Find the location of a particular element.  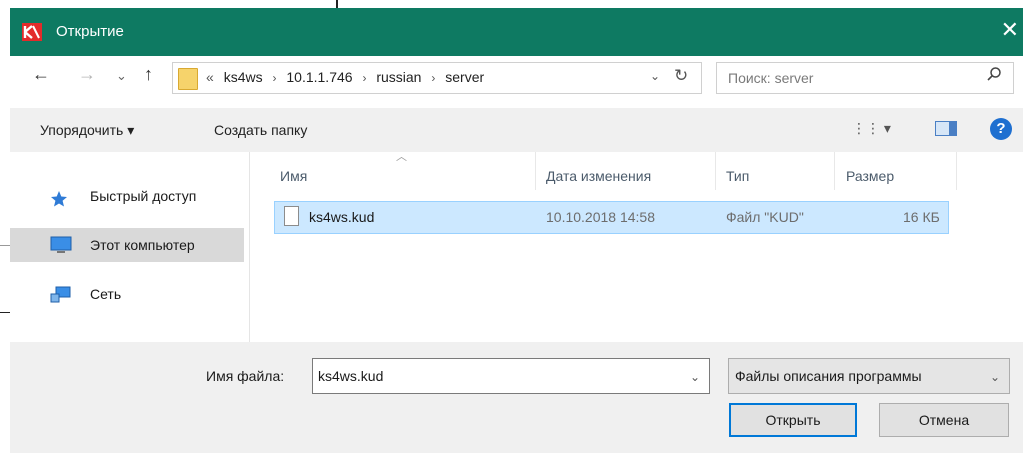

back-arrow-icon: ← is located at coordinates (41, 74).